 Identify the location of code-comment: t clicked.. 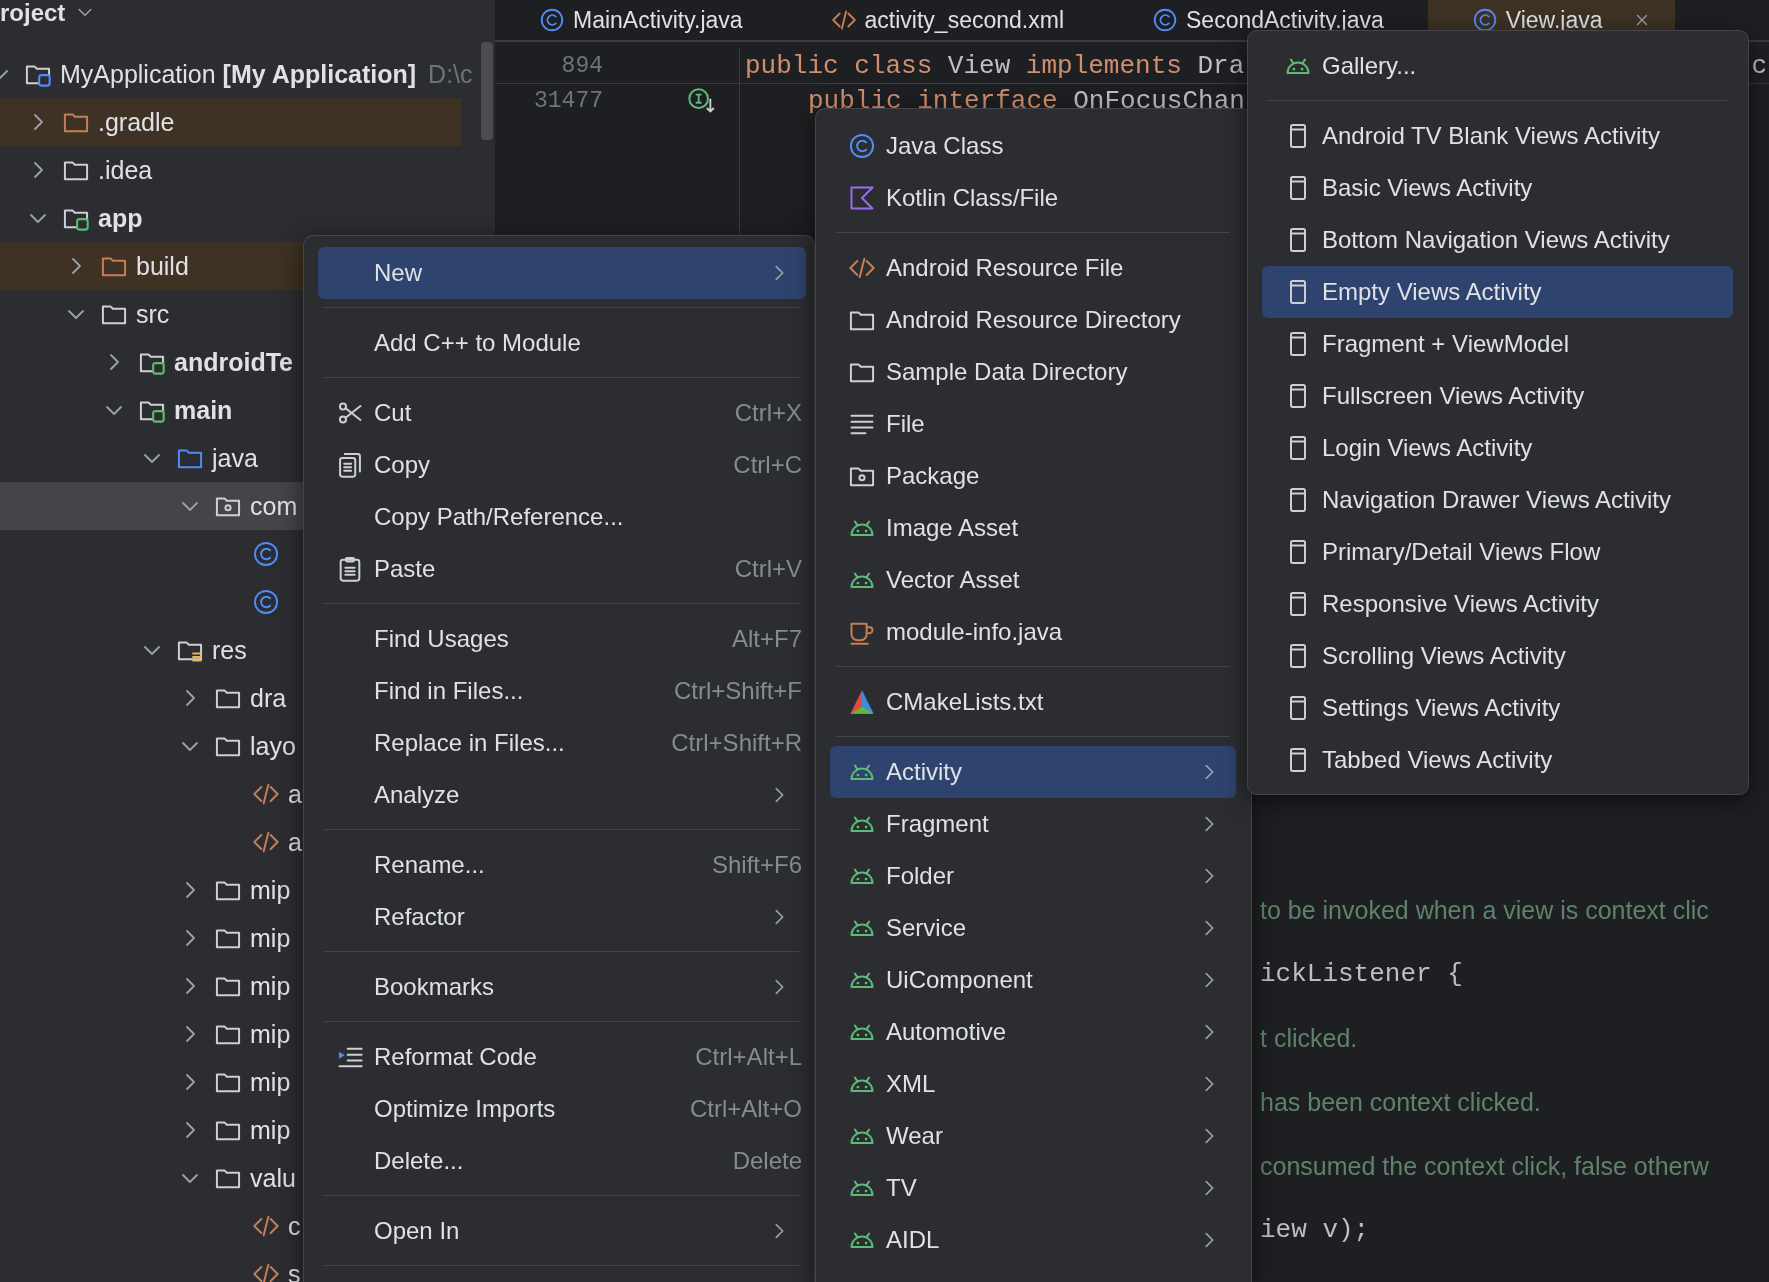
(1309, 1038).